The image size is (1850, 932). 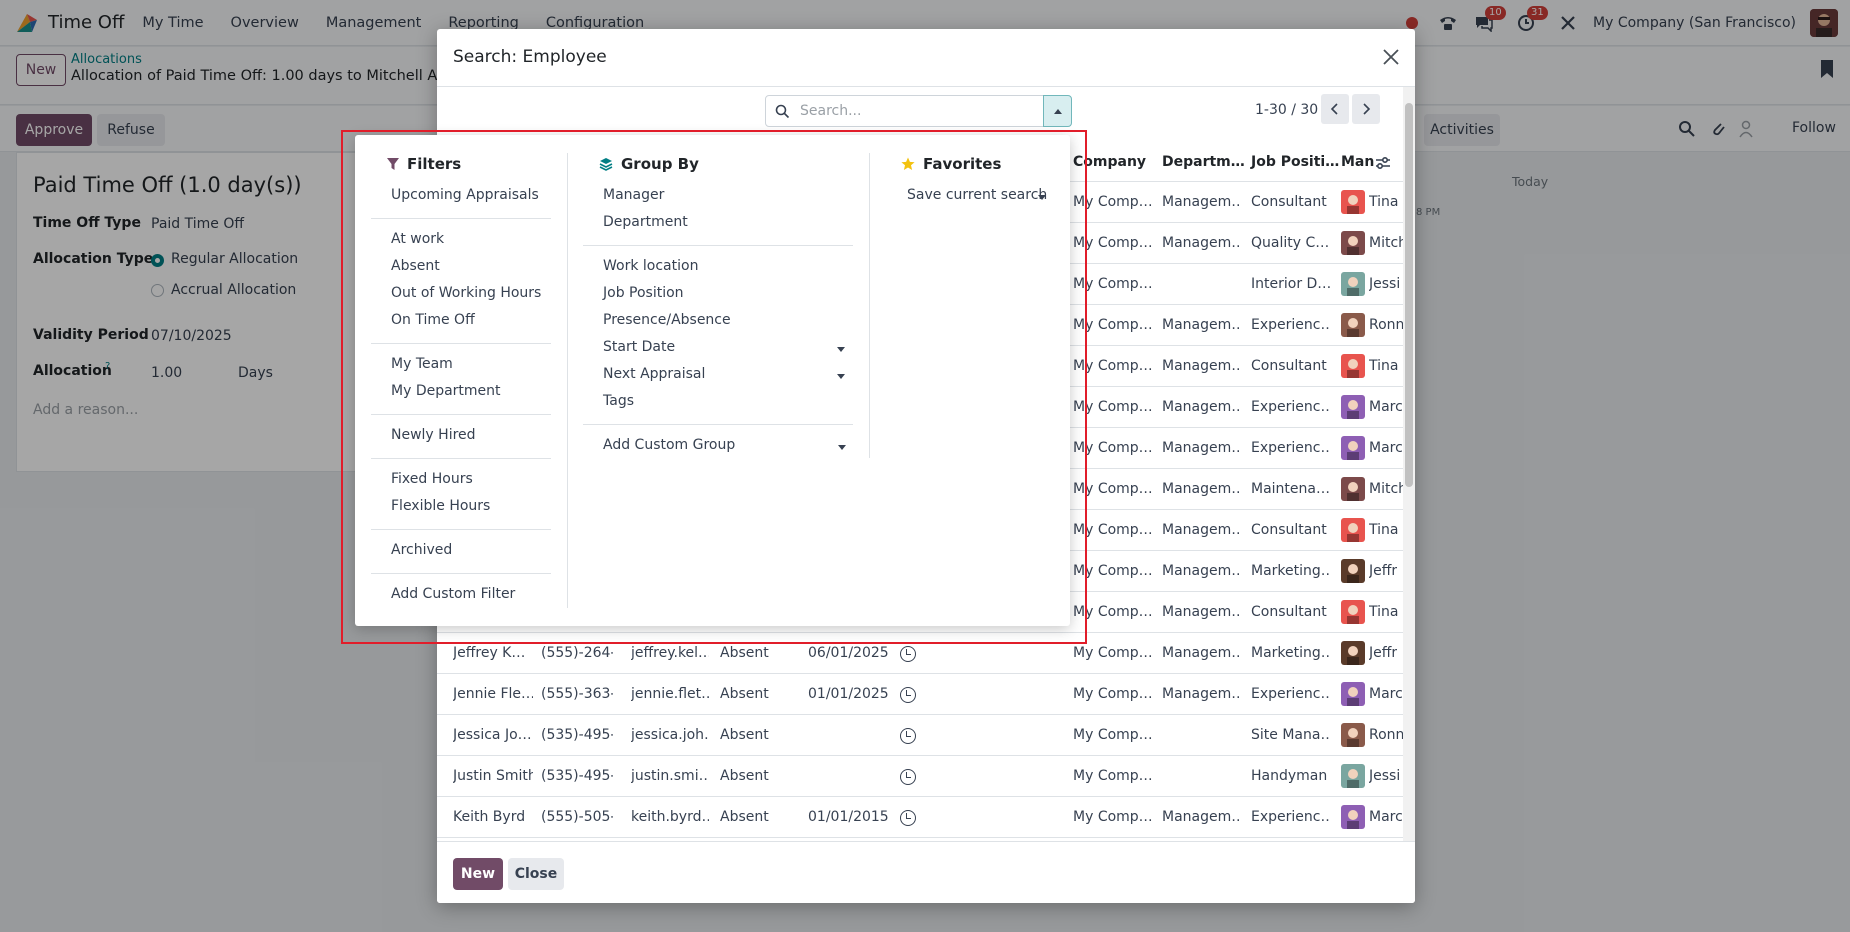 I want to click on group-manager: Manager, so click(x=633, y=195).